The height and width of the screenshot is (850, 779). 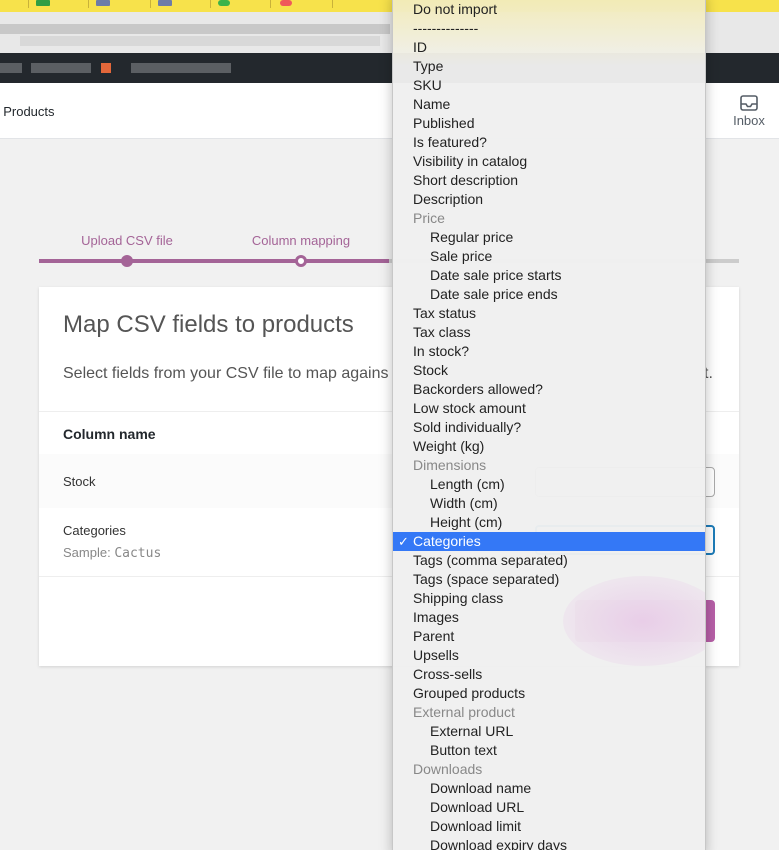 What do you see at coordinates (208, 324) in the screenshot?
I see `card-title: Map CSV fields to products` at bounding box center [208, 324].